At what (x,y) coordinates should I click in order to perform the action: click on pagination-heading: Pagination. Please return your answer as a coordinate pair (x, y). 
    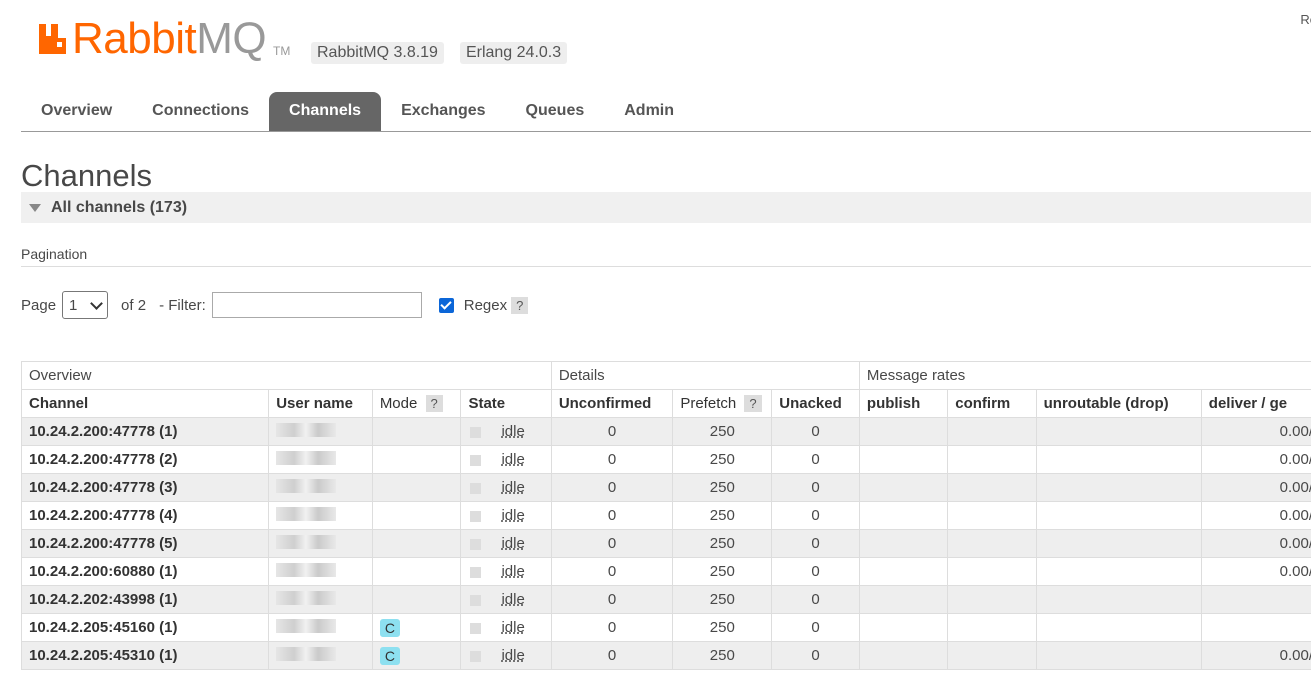
    Looking at the image, I should click on (666, 256).